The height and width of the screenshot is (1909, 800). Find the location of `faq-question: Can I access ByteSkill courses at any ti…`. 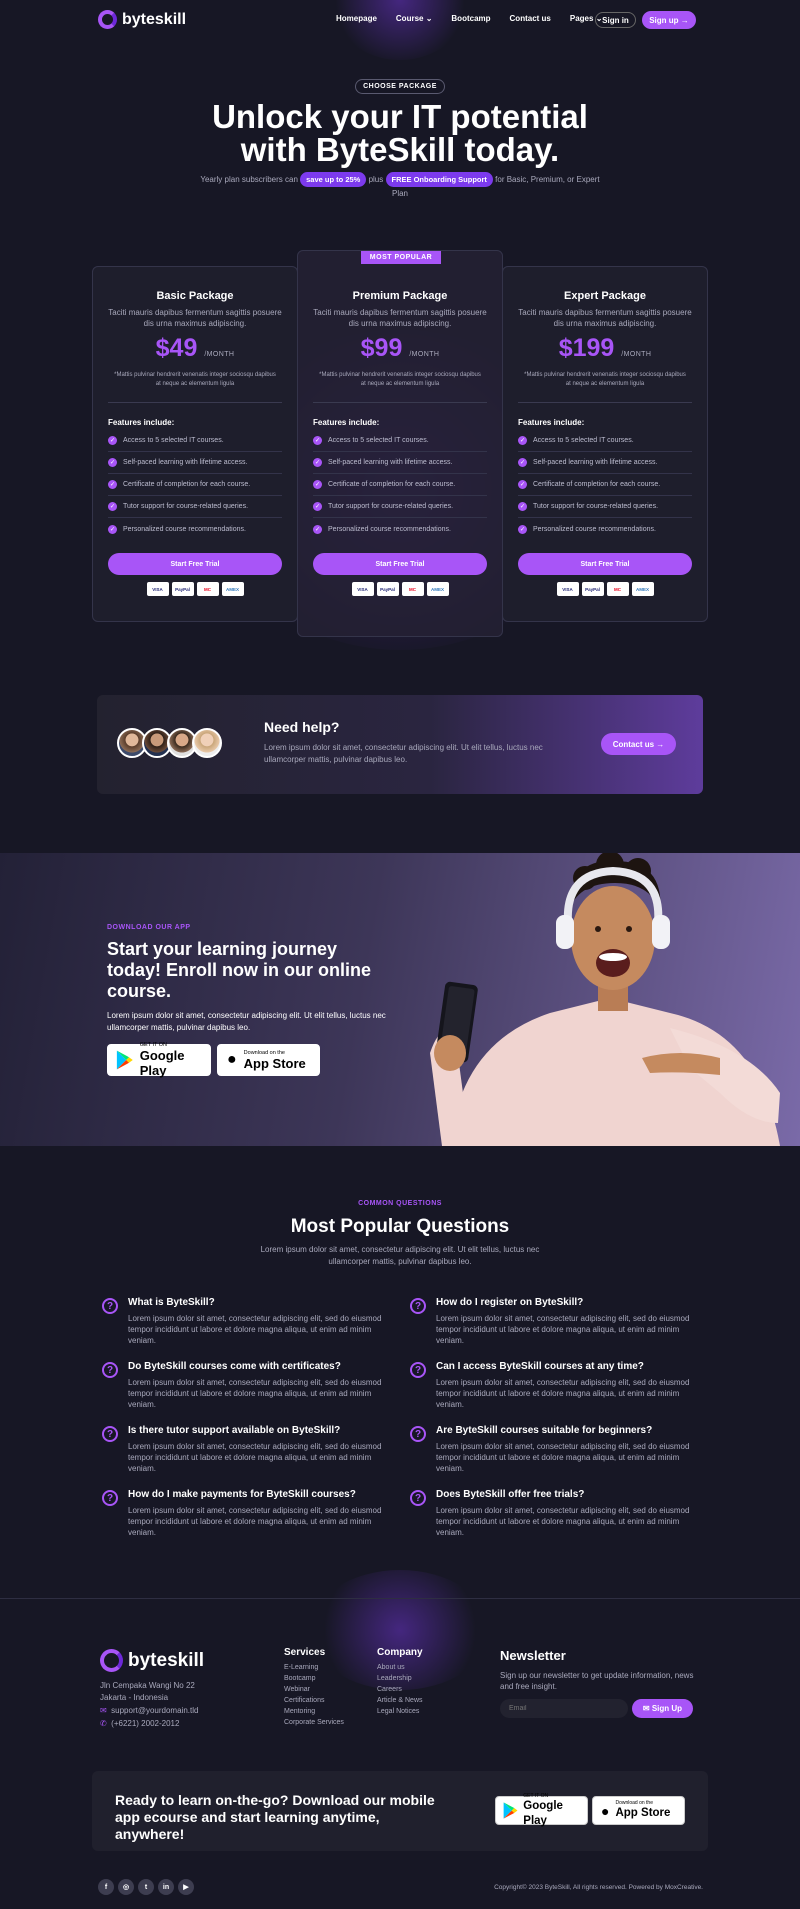

faq-question: Can I access ByteSkill courses at any ti… is located at coordinates (540, 1366).